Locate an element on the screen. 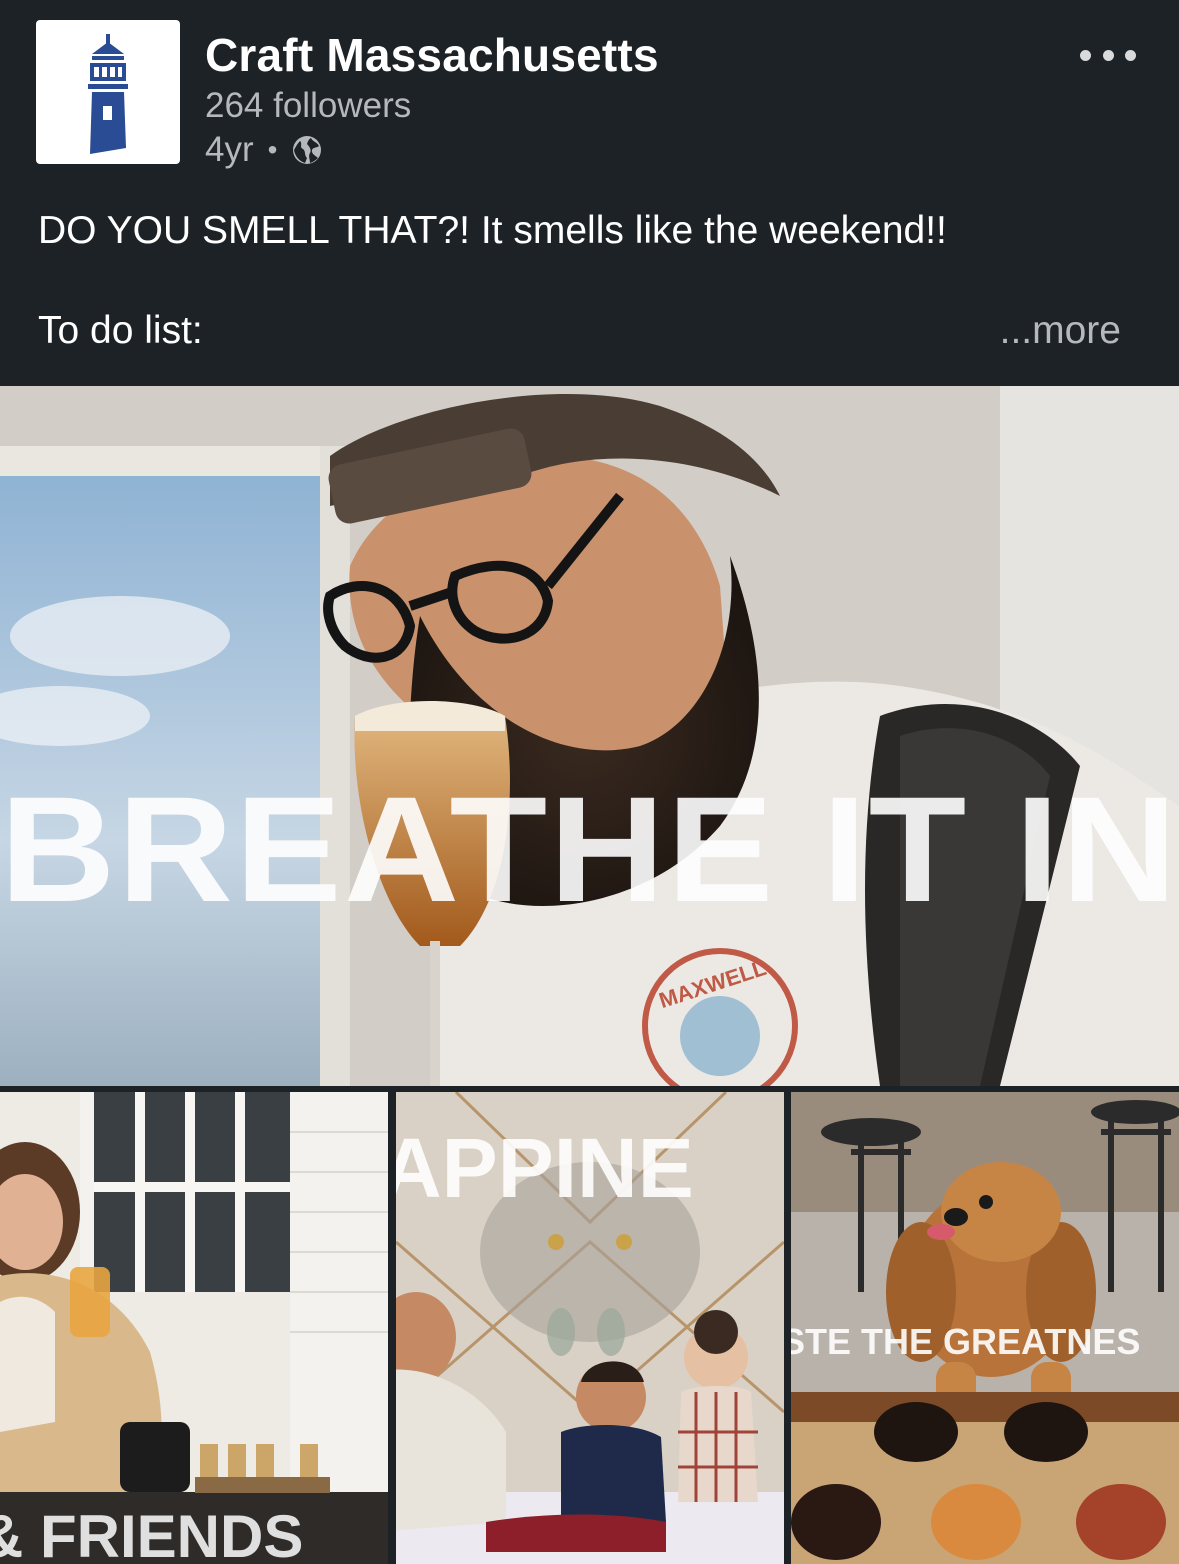 The height and width of the screenshot is (1564, 1179). thumb2-overlay-text: APPINE is located at coordinates (545, 1168).